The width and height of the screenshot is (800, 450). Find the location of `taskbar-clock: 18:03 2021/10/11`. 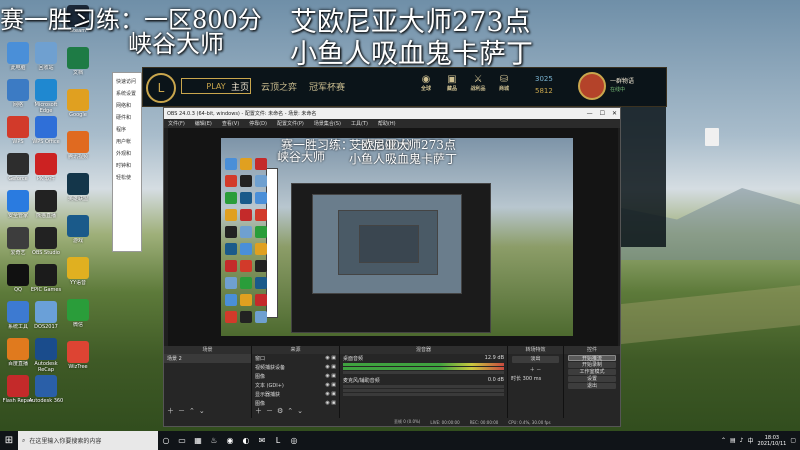

taskbar-clock: 18:03 2021/10/11 is located at coordinates (772, 441).